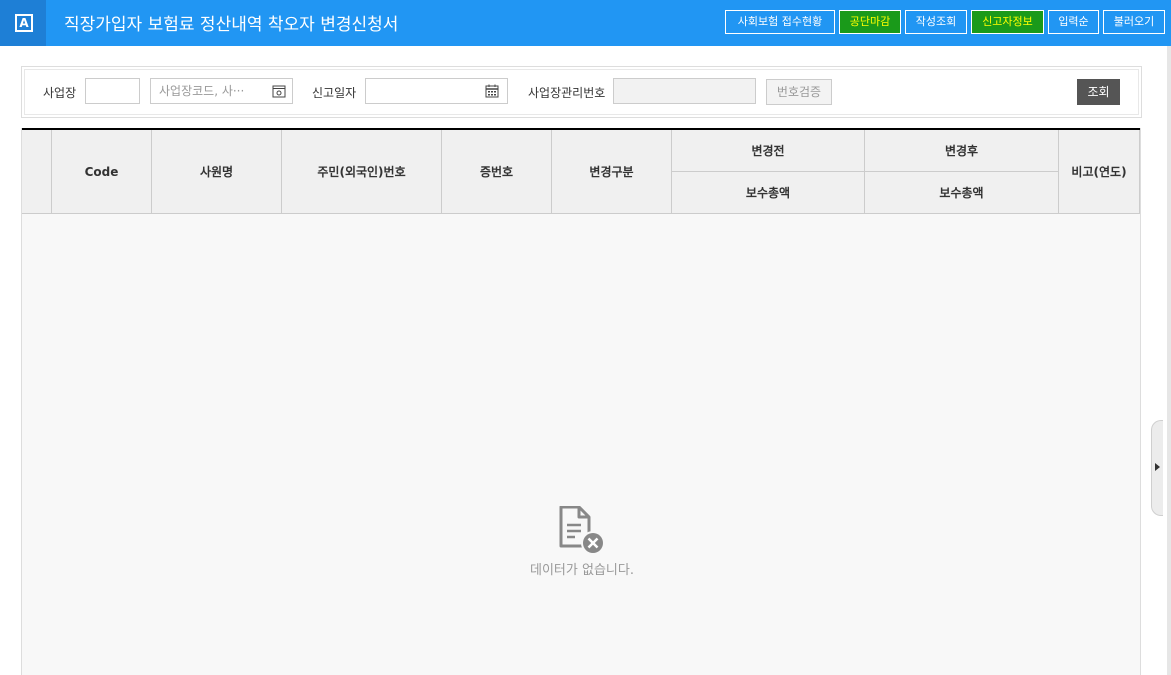  What do you see at coordinates (1007, 22) in the screenshot?
I see `reporter-info-button: 신고자정보` at bounding box center [1007, 22].